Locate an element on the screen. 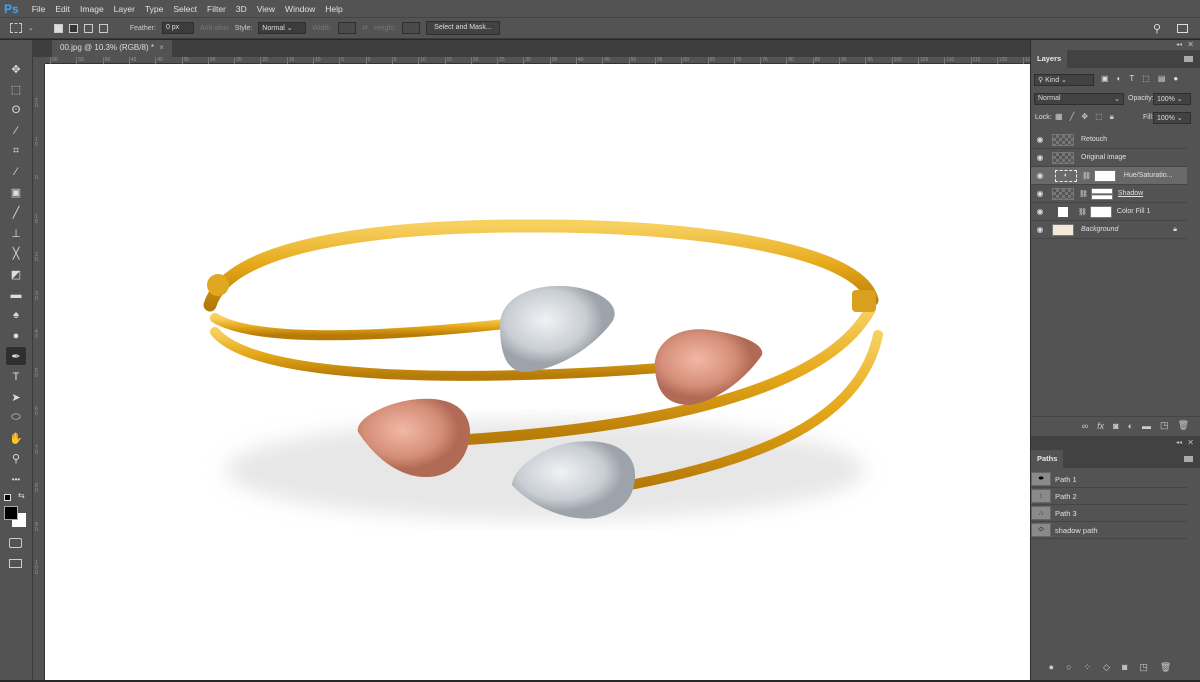 Image resolution: width=1200 pixels, height=682 pixels. quick-mask-icon is located at coordinates (15, 543).